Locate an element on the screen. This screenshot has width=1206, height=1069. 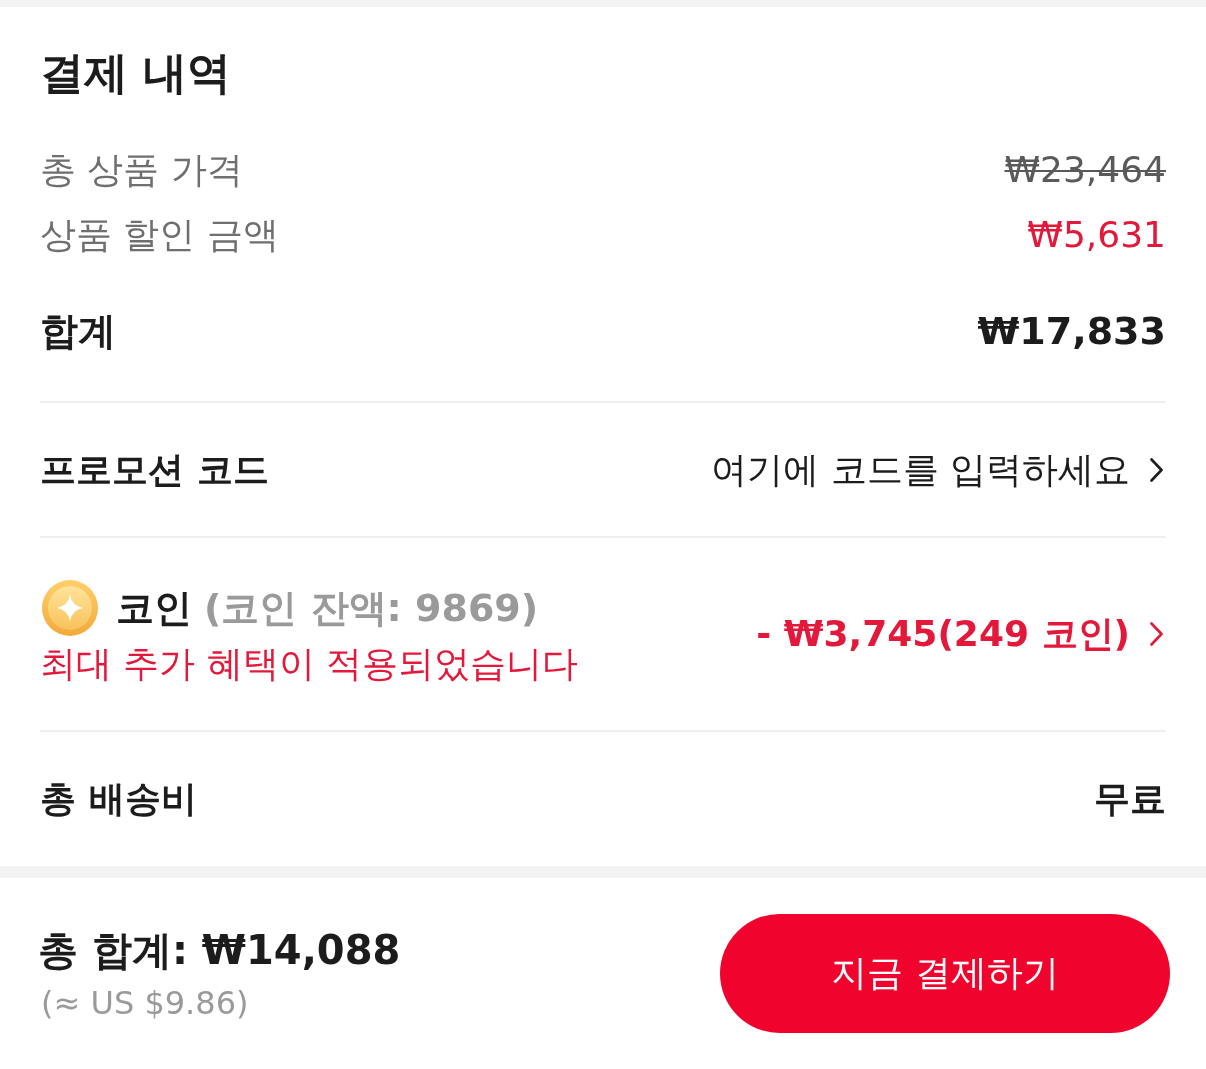
coin-icon is located at coordinates (70, 608).